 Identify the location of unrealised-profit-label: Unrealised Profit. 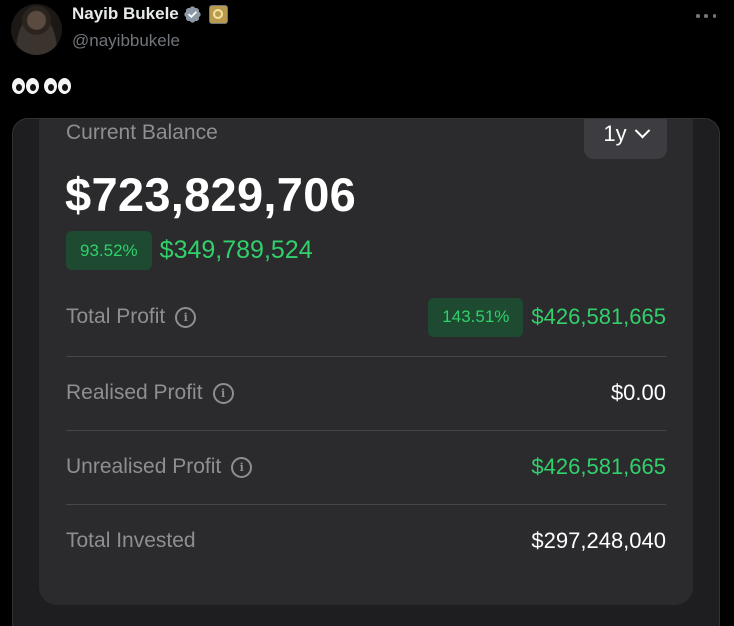
(144, 466).